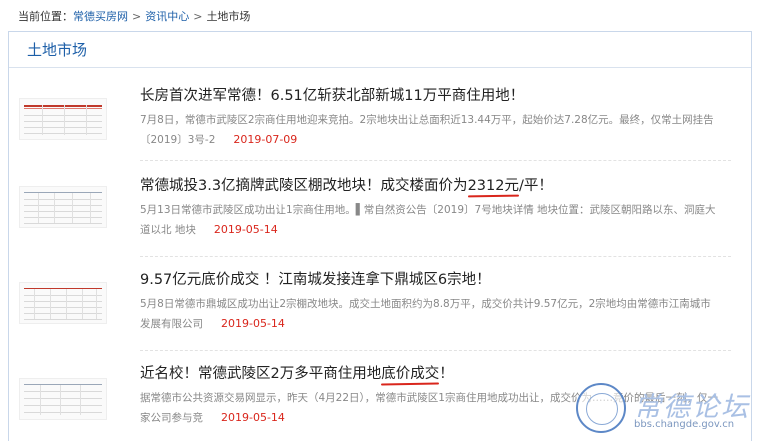  Describe the element at coordinates (167, 16) in the screenshot. I see `breadcrumb-link-news: 资讯中心` at that location.